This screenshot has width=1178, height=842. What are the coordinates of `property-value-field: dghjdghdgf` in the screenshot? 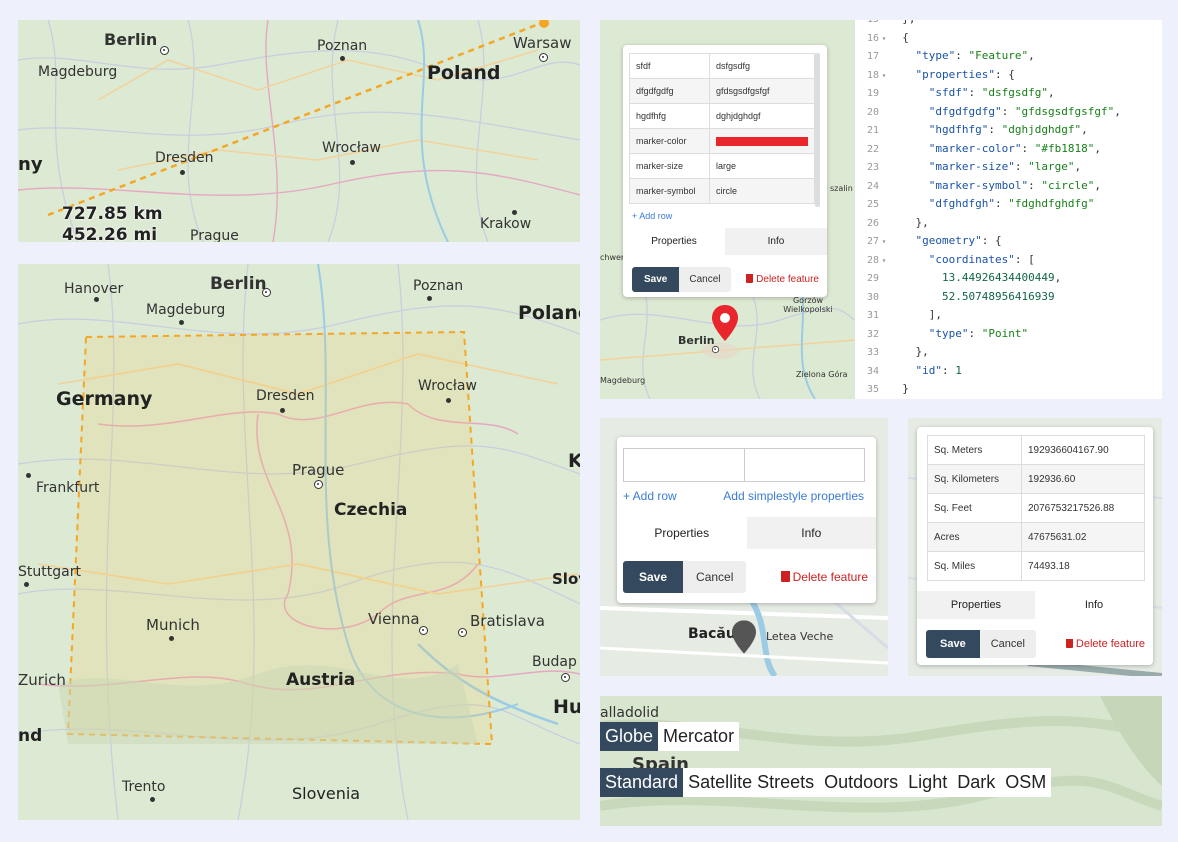 It's located at (762, 116).